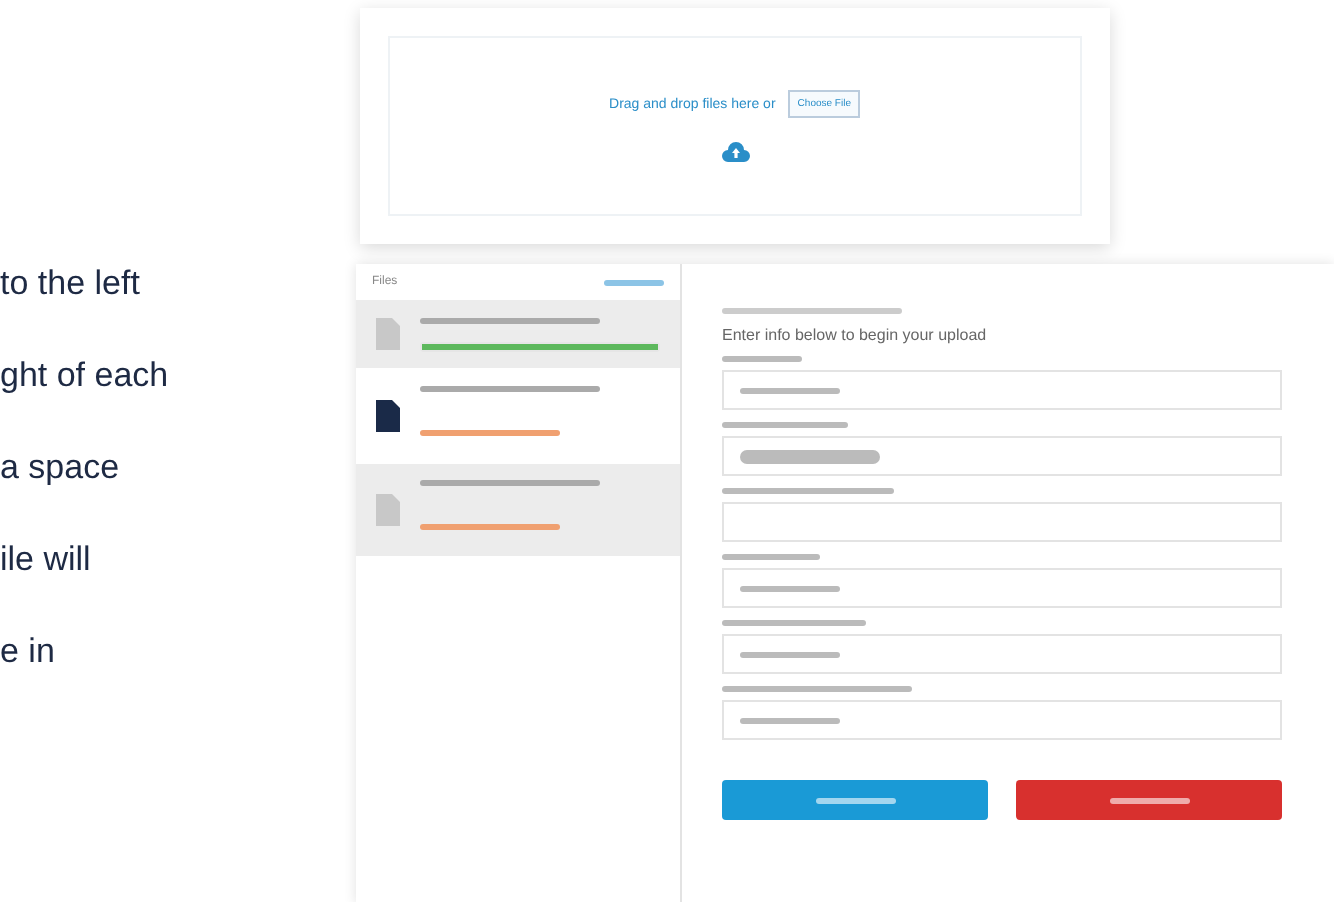  I want to click on instruction-text: e in, so click(28, 652).